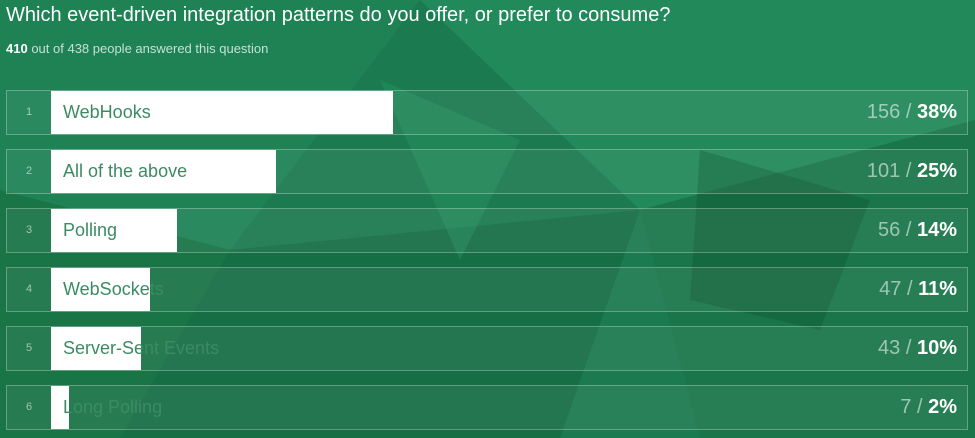  What do you see at coordinates (150, 48) in the screenshot?
I see `response-count-text: out of 438 people answered this question` at bounding box center [150, 48].